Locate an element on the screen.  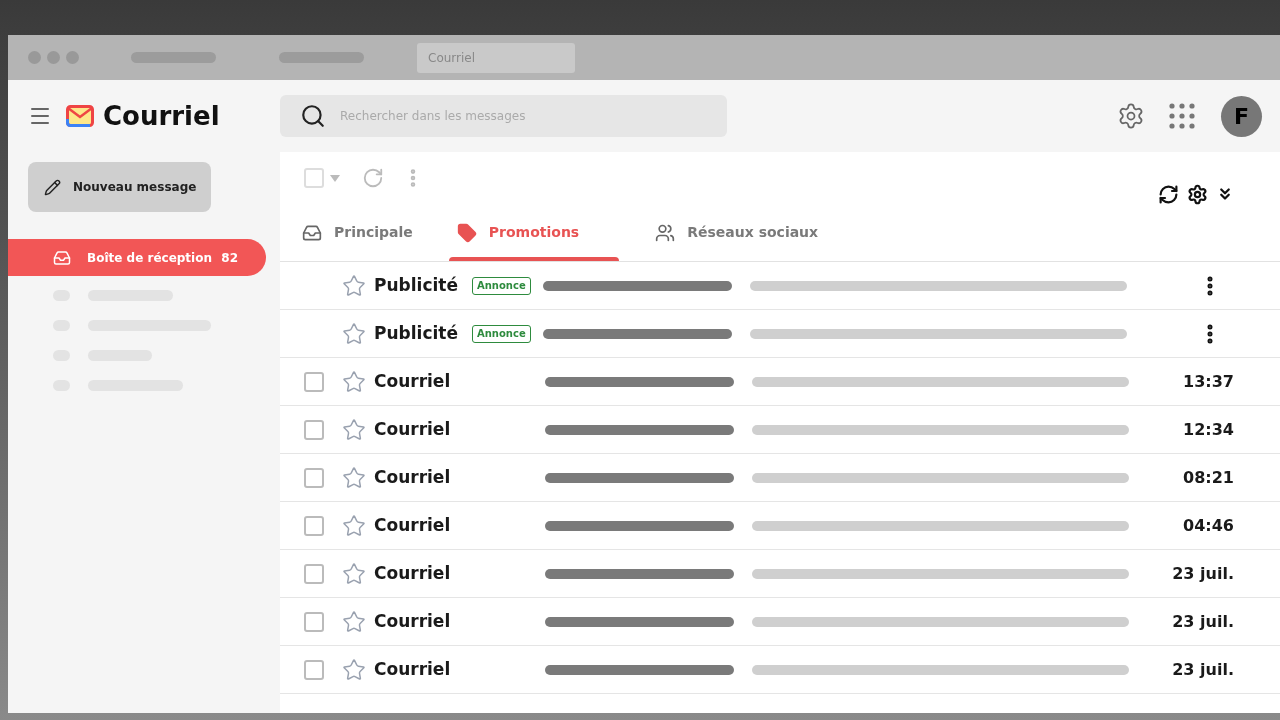
unread-count: 82 is located at coordinates (229, 258).